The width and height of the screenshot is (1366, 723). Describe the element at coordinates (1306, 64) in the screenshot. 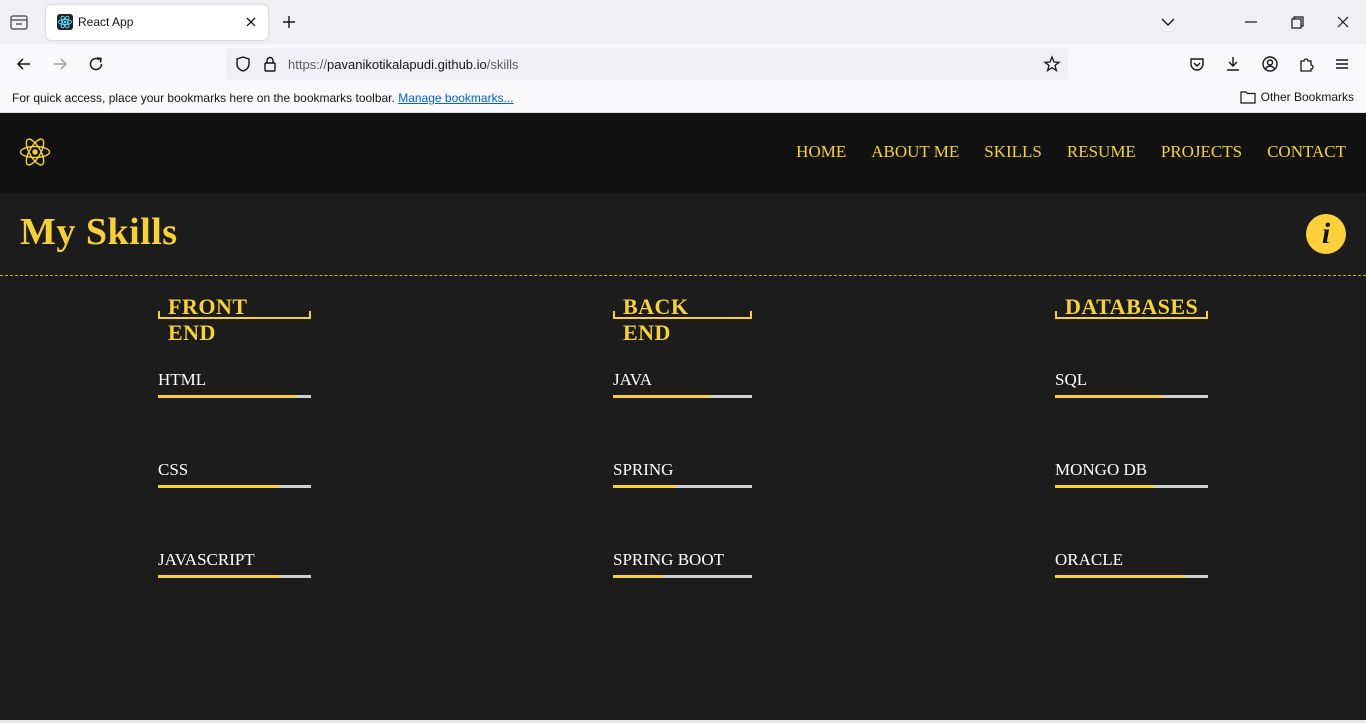

I see `extensions-icon` at that location.